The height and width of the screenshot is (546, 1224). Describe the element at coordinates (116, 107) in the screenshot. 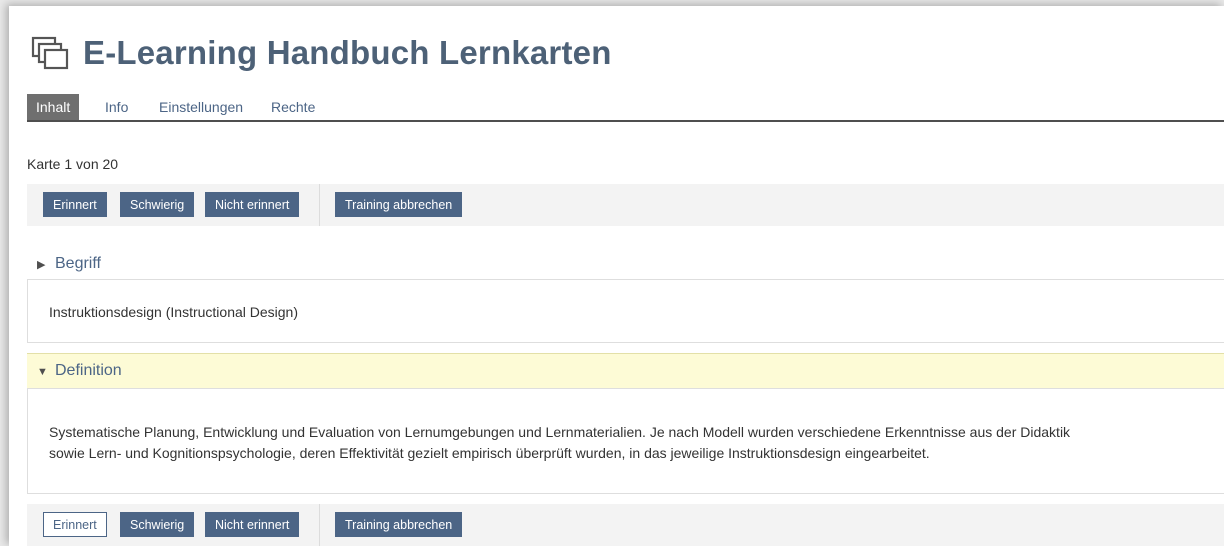

I see `tab-info: Info` at that location.